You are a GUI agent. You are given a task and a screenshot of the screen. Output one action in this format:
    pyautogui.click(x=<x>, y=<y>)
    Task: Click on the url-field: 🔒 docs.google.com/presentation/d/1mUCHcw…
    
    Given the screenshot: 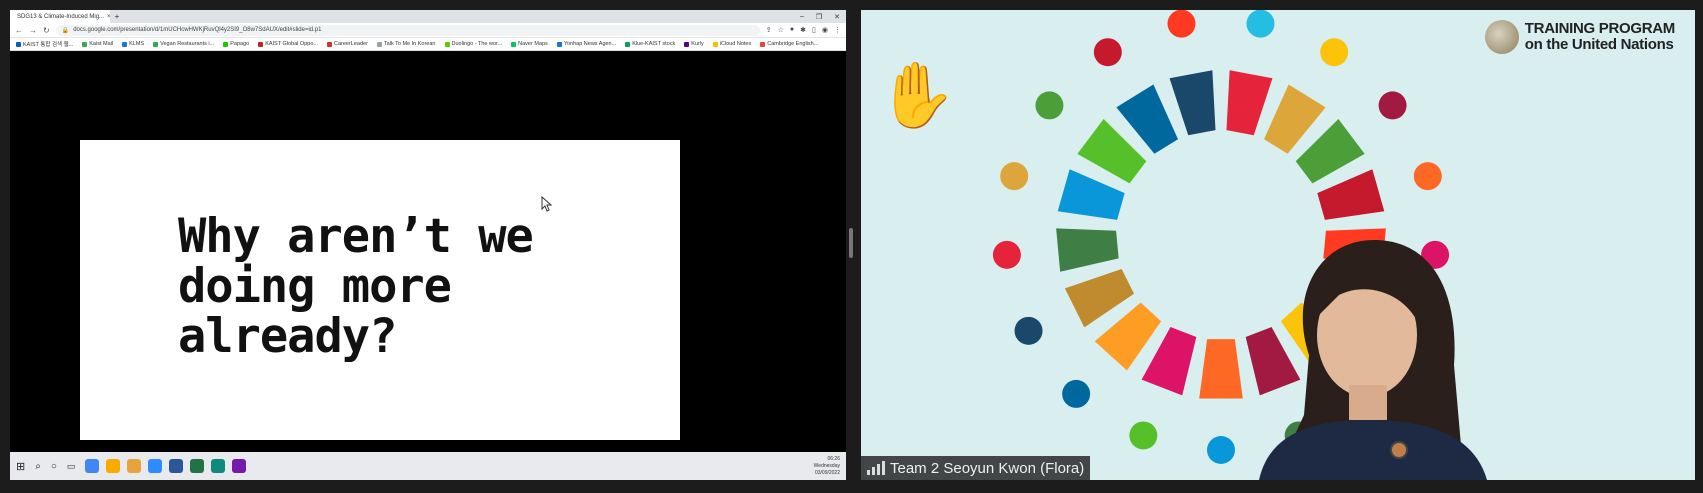 What is the action you would take?
    pyautogui.click(x=407, y=30)
    